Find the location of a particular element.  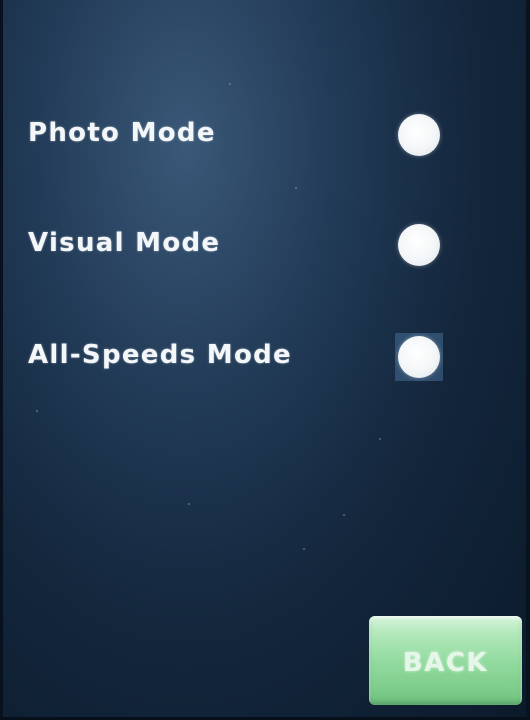

mode-row-visual: Visual Mode is located at coordinates (266, 246).